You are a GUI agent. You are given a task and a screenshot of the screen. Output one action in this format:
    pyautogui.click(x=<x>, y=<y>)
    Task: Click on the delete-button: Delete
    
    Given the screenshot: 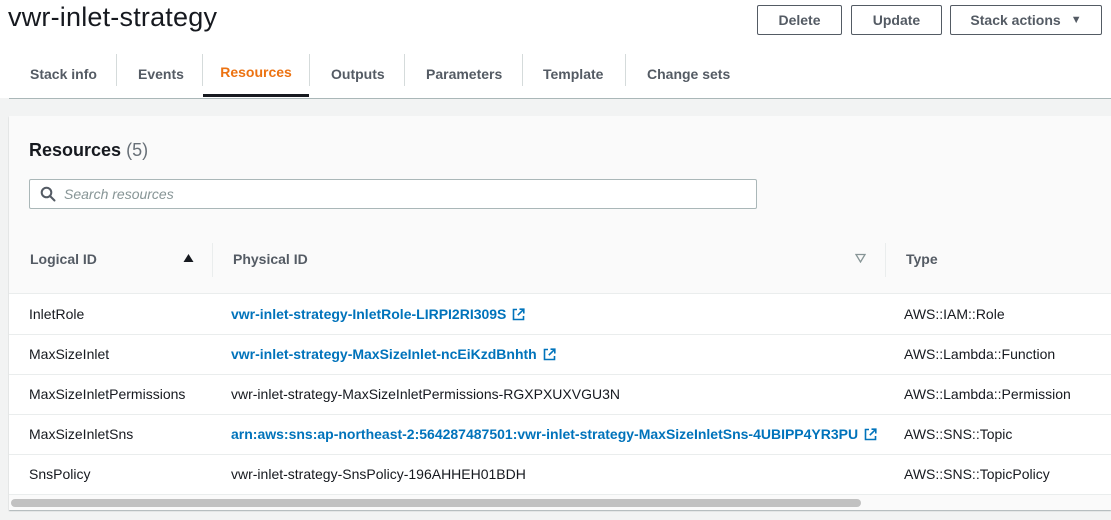 What is the action you would take?
    pyautogui.click(x=799, y=20)
    